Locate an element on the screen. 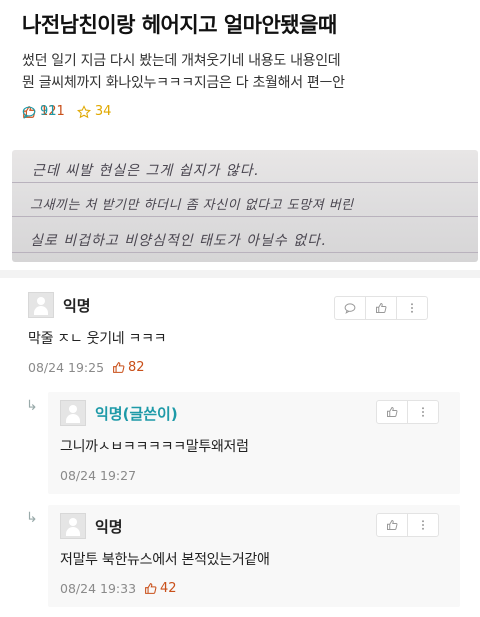 The width and height of the screenshot is (480, 617). comment-votes: 82 is located at coordinates (128, 367).